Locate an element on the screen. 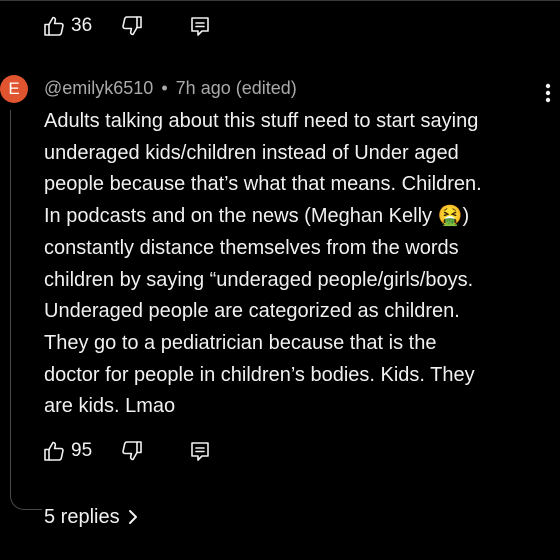 The width and height of the screenshot is (560, 560). more-vertical-icon is located at coordinates (548, 93).